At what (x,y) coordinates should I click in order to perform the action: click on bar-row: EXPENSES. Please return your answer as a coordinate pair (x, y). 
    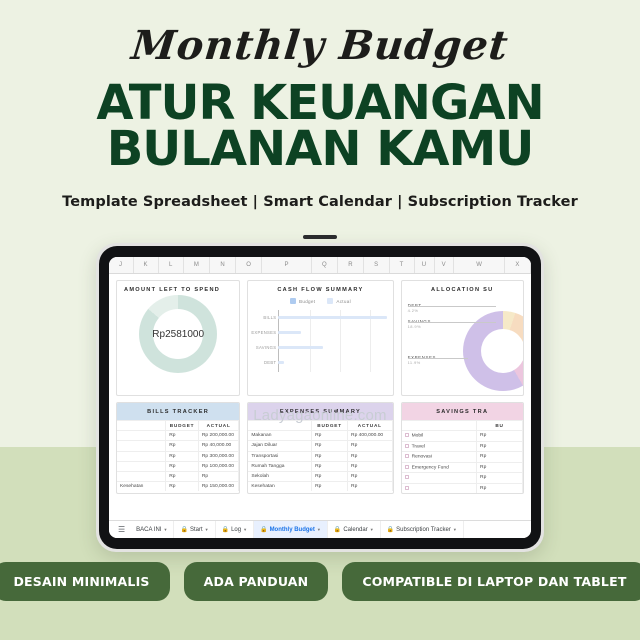
    Looking at the image, I should click on (318, 332).